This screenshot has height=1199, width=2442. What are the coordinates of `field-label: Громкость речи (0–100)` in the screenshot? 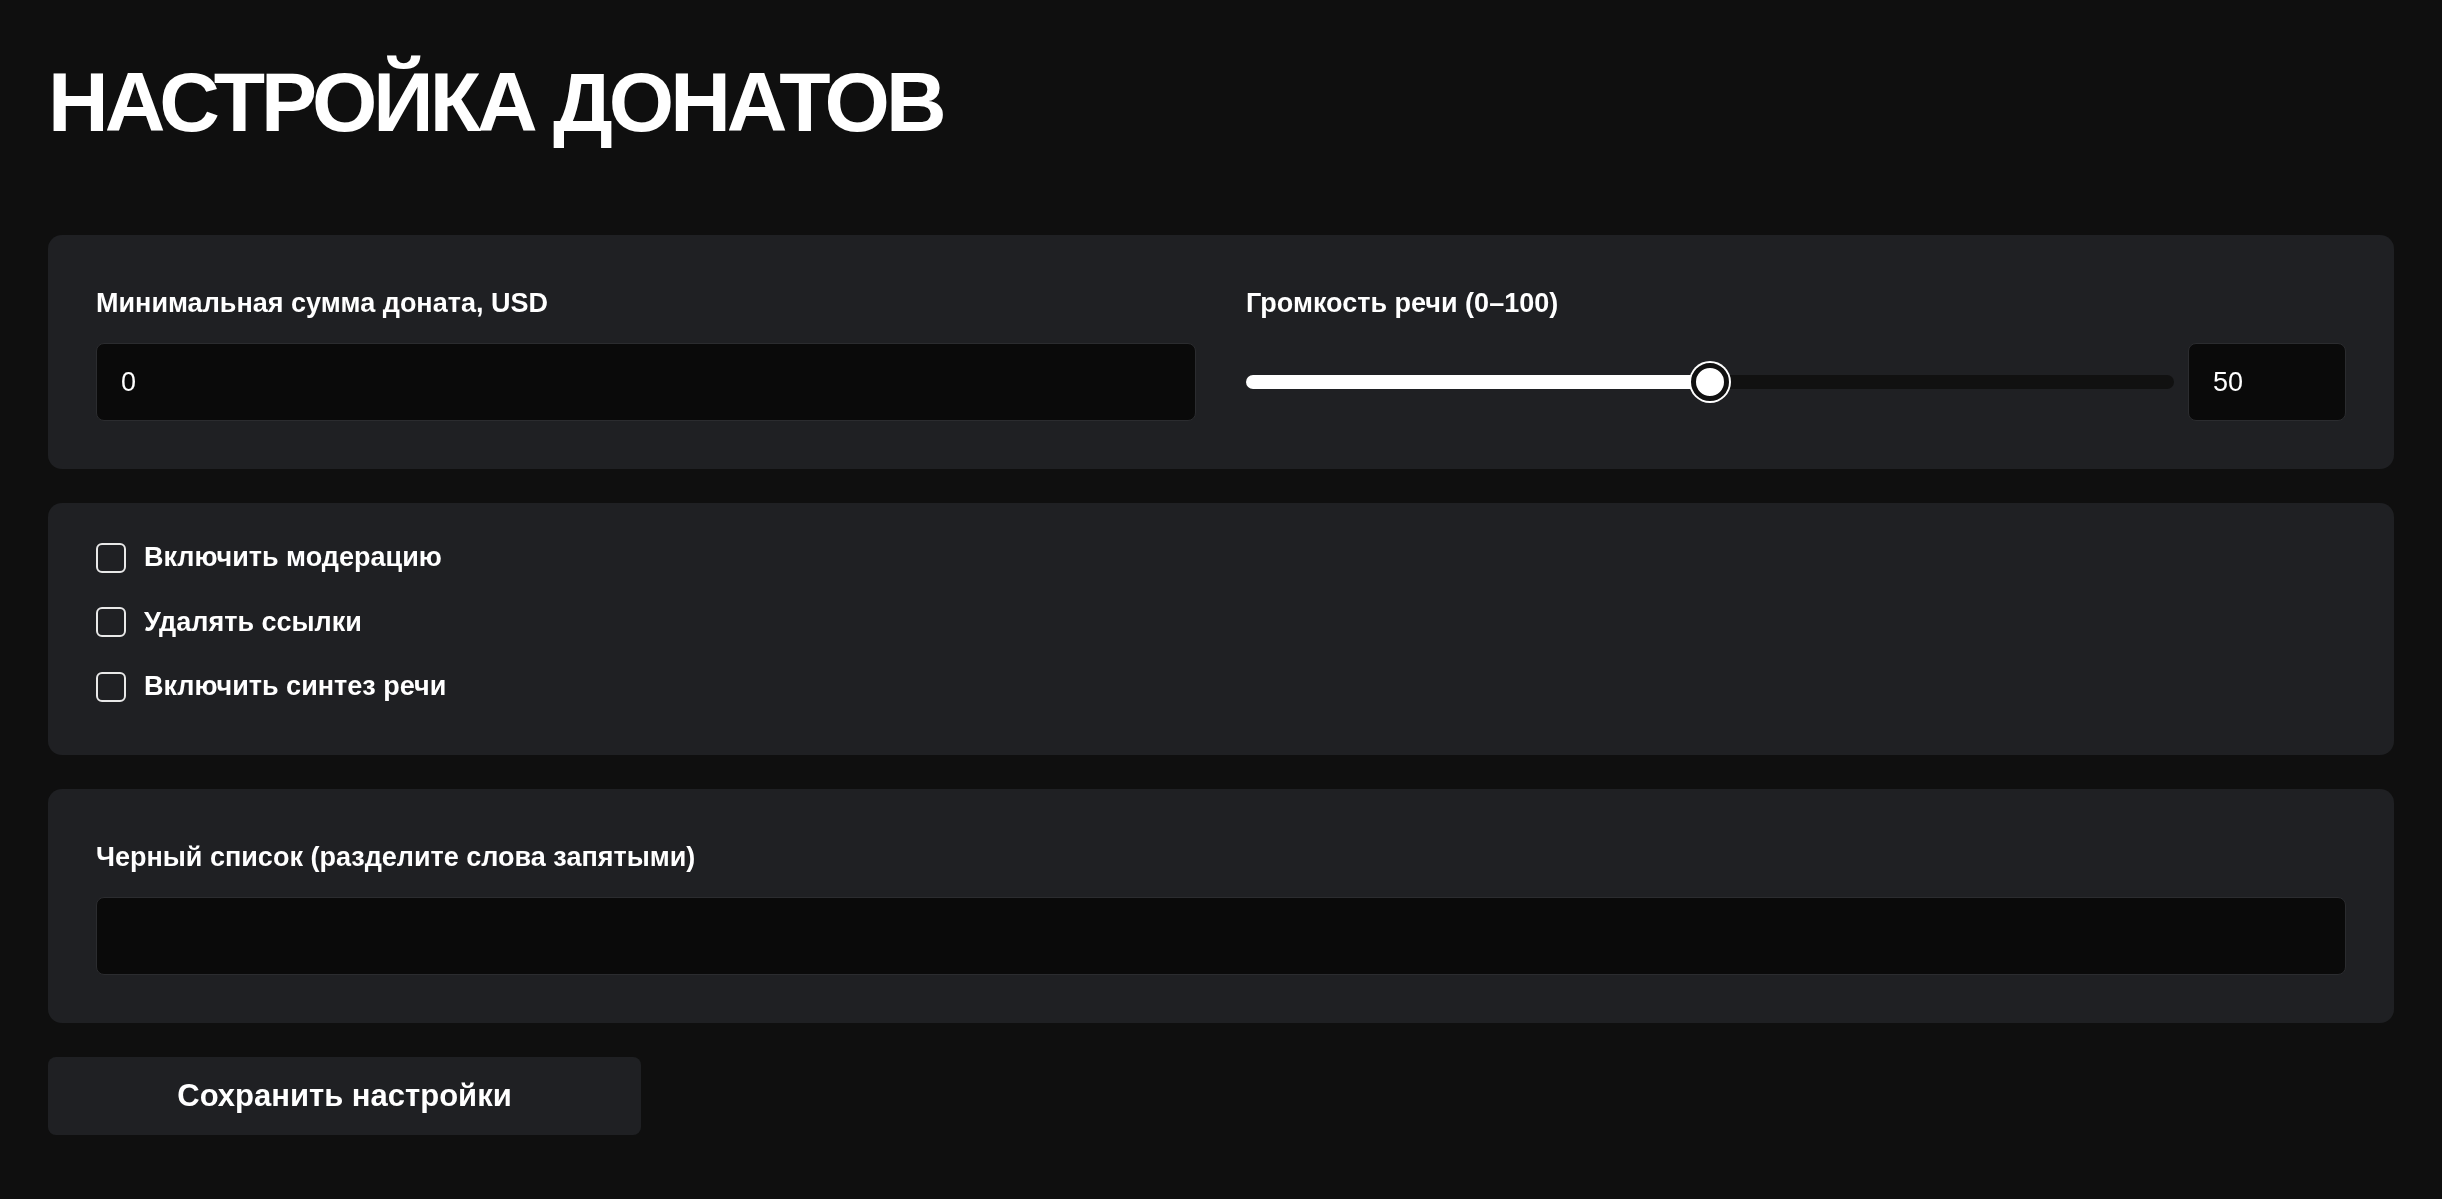 It's located at (1402, 303).